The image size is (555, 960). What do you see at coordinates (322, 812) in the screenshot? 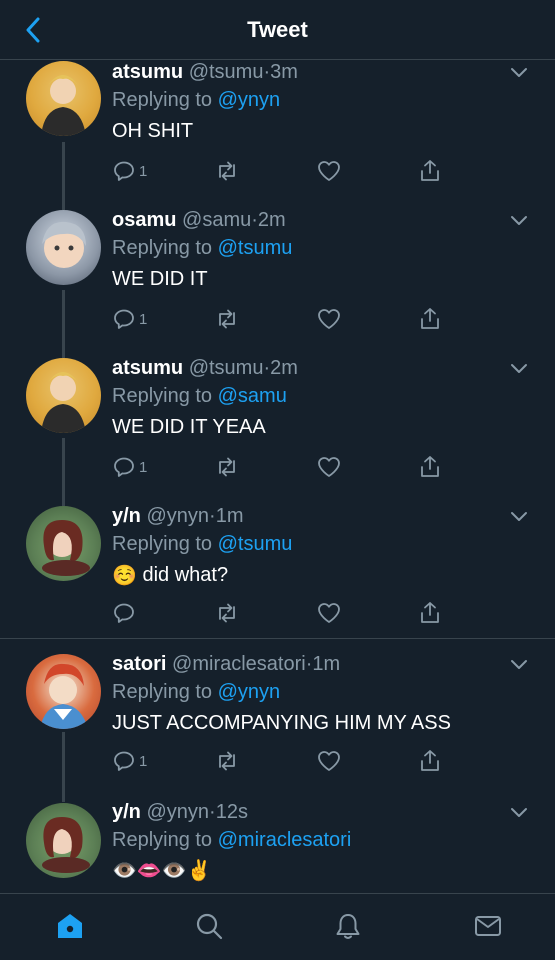
I see `tweet-header: y/n @ynyn·12s` at bounding box center [322, 812].